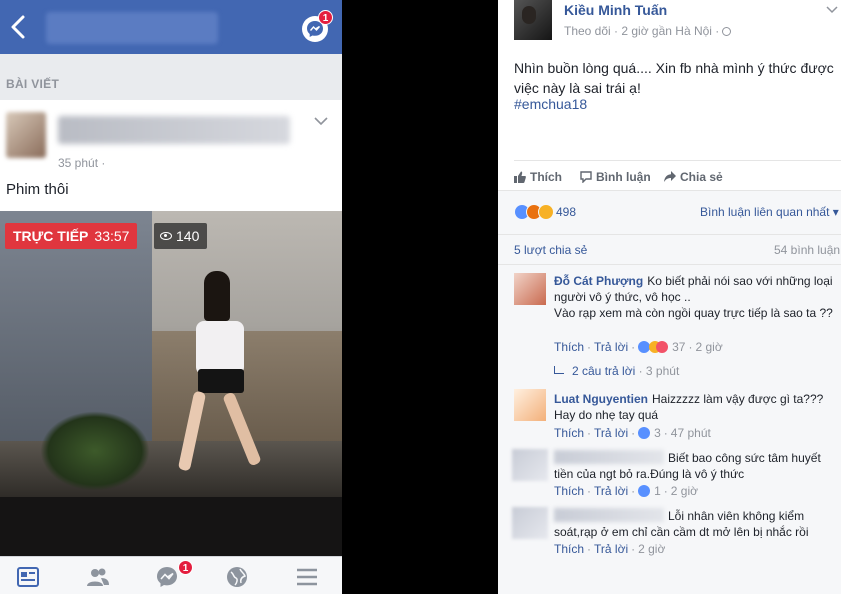  What do you see at coordinates (520, 177) in the screenshot?
I see `thumbs-up-icon` at bounding box center [520, 177].